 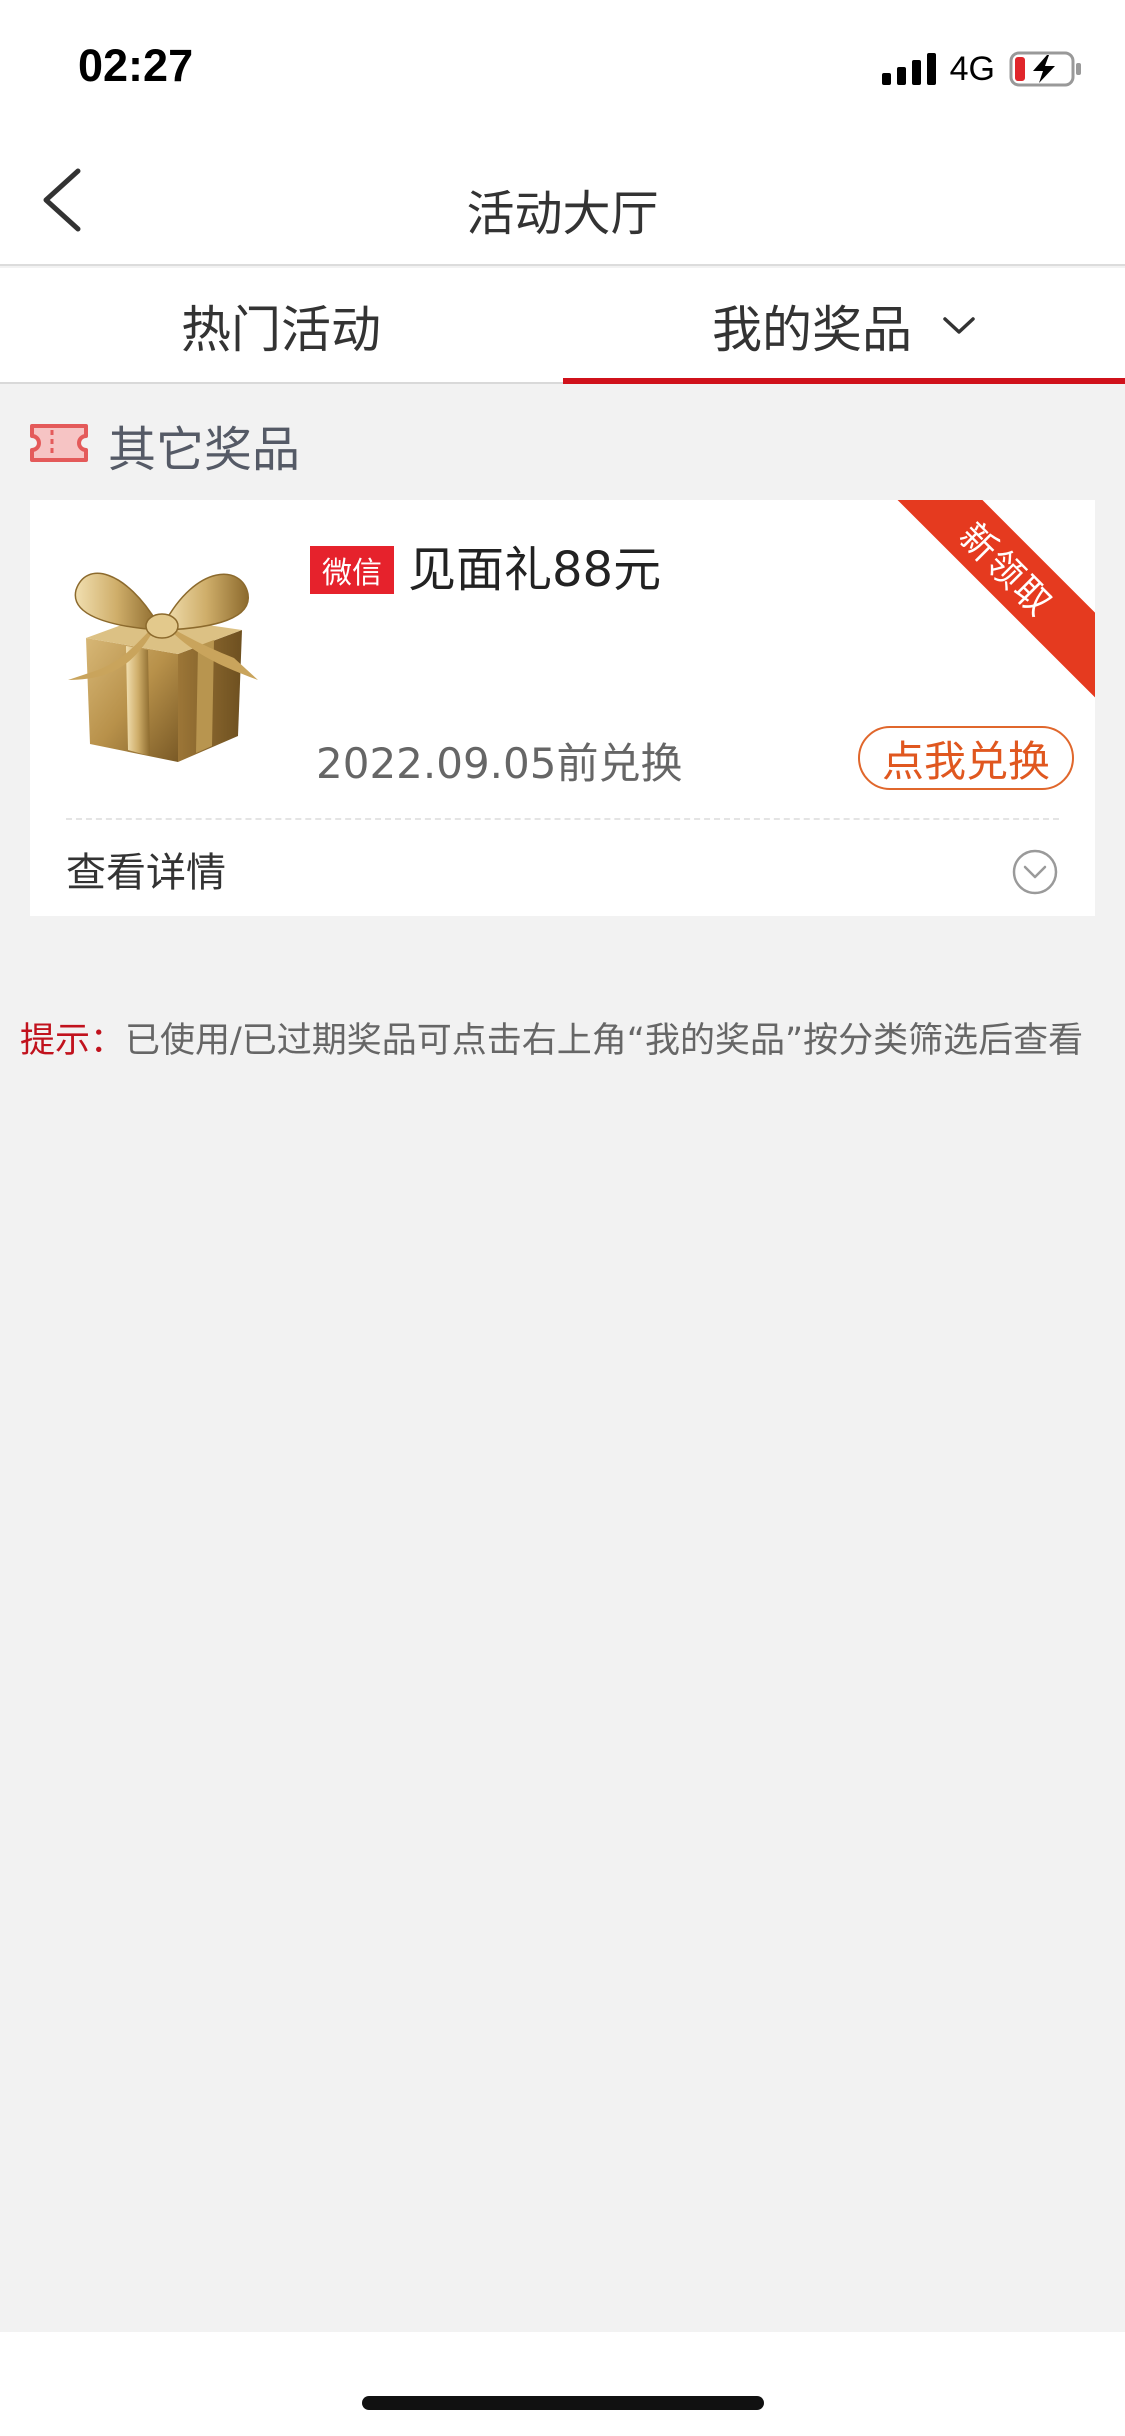 What do you see at coordinates (146, 869) in the screenshot?
I see `view-details-link: 查看详情` at bounding box center [146, 869].